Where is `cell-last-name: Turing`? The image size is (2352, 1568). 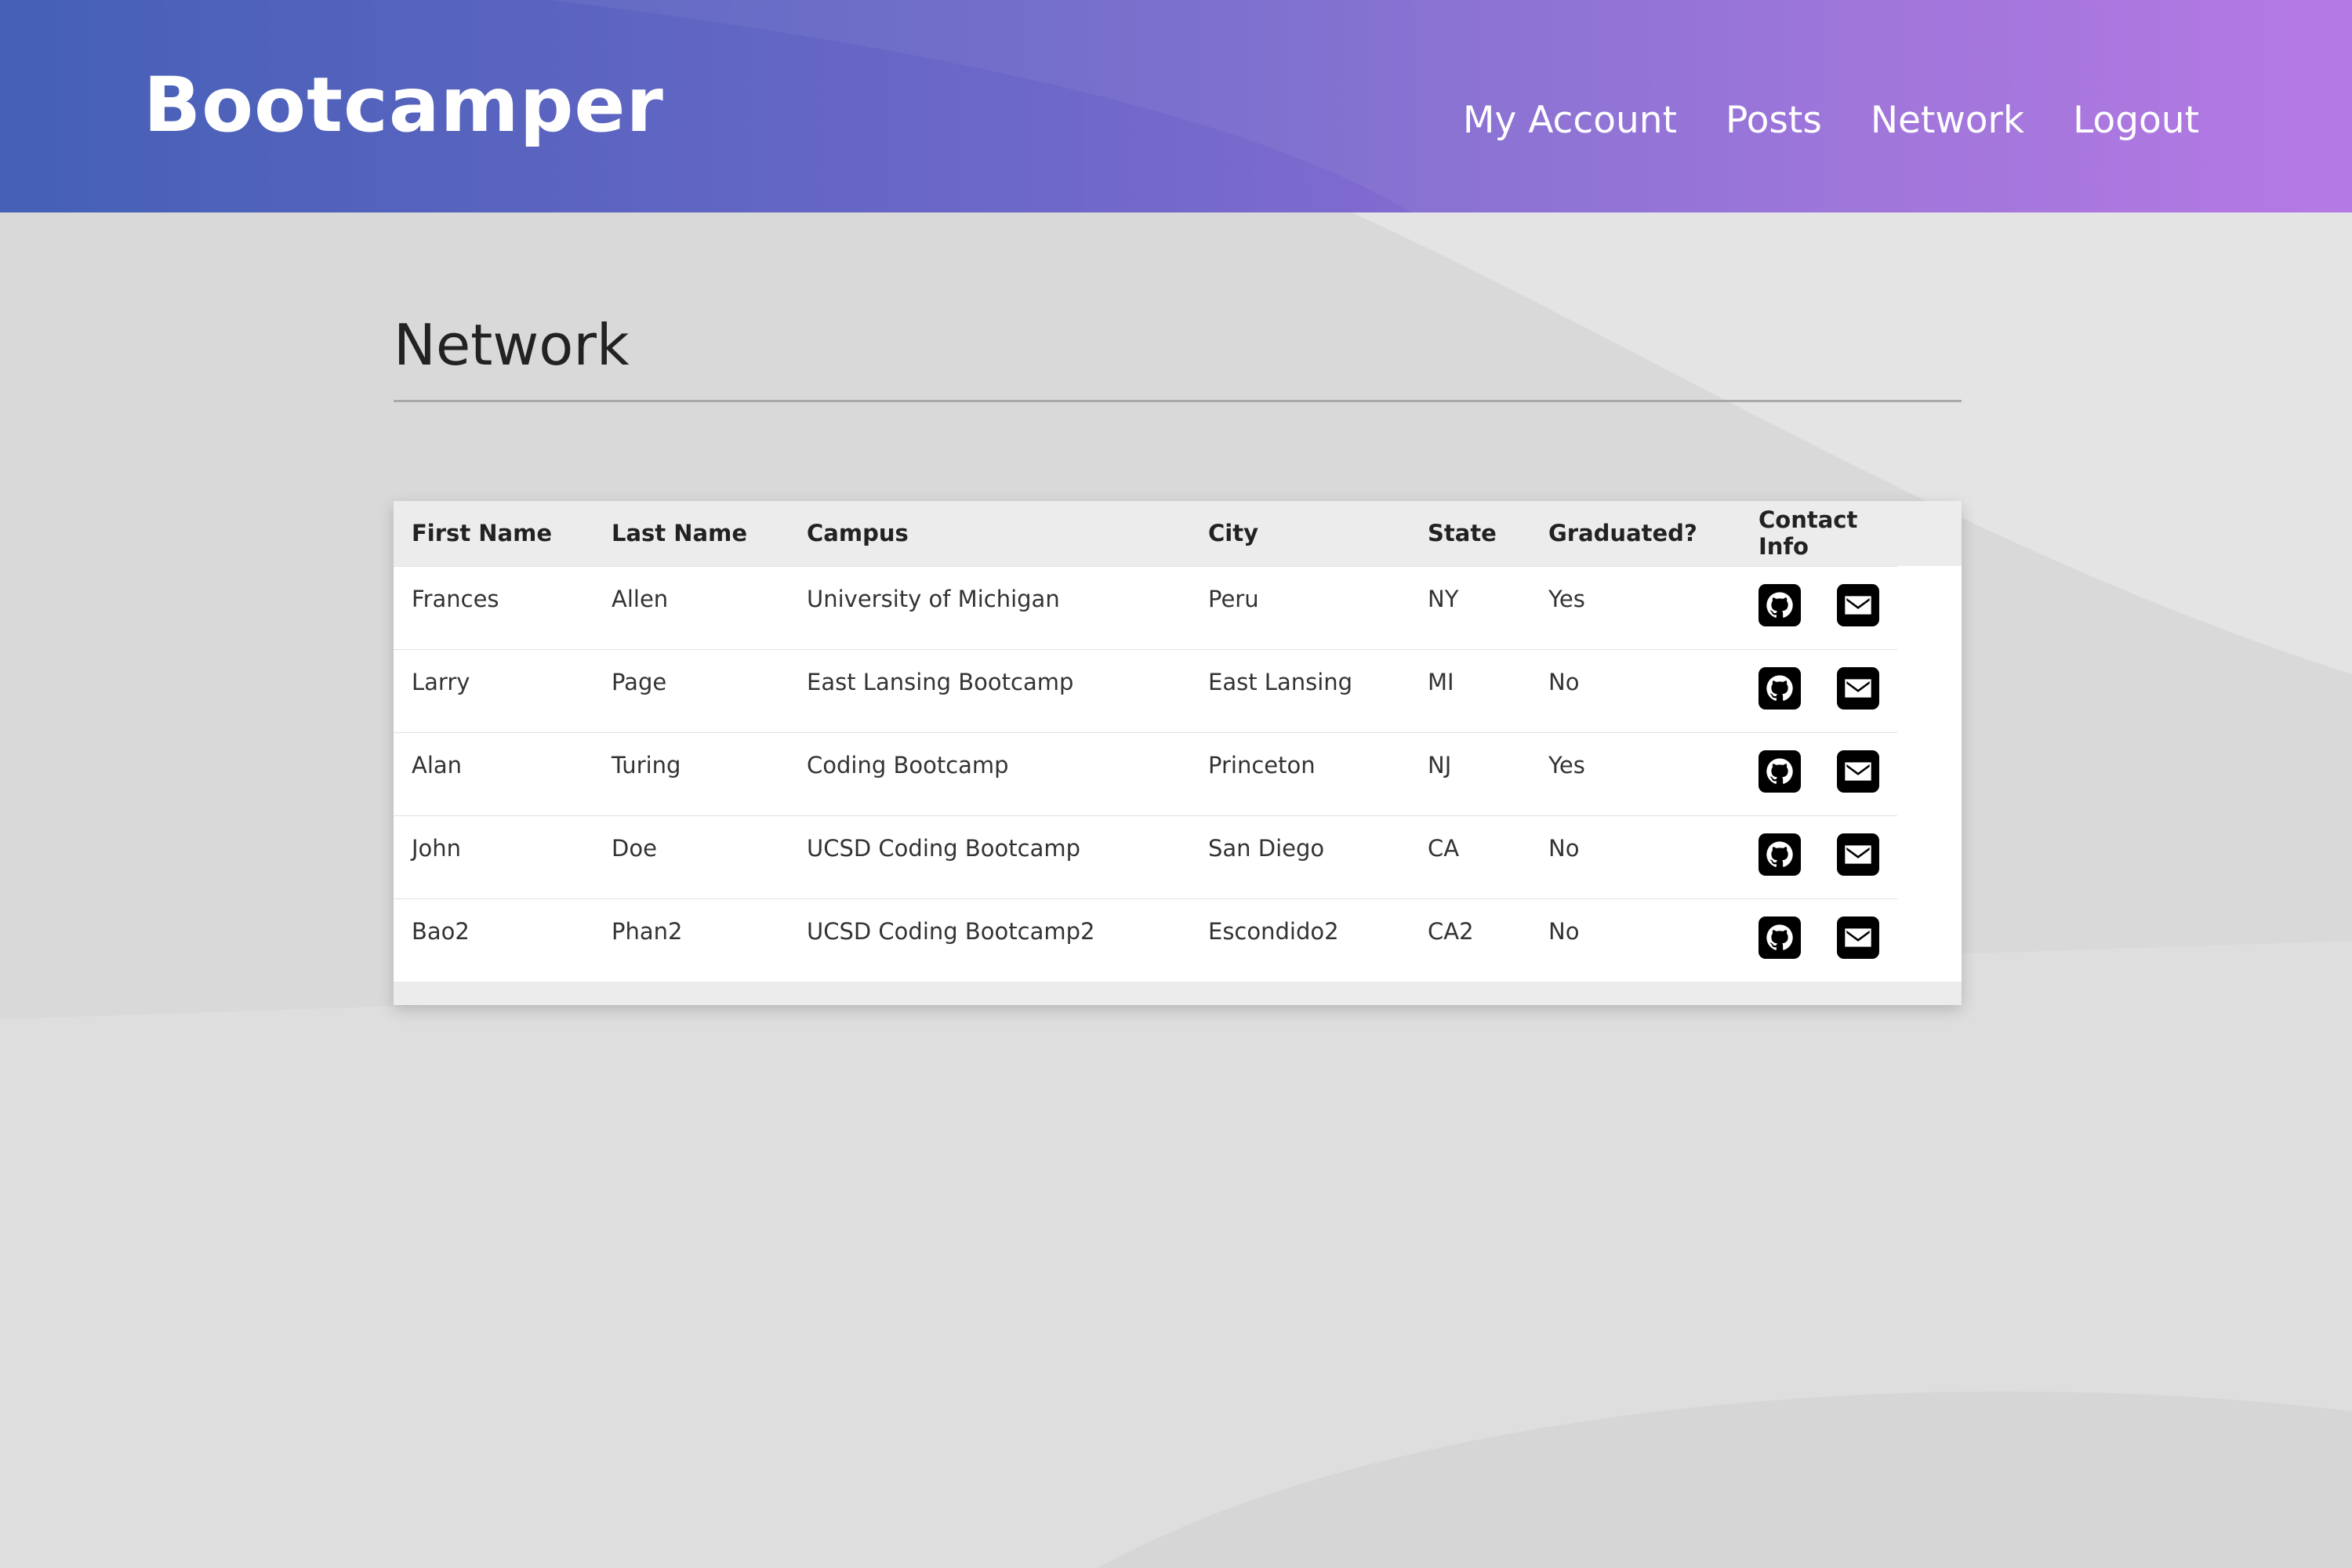
cell-last-name: Turing is located at coordinates (691, 773).